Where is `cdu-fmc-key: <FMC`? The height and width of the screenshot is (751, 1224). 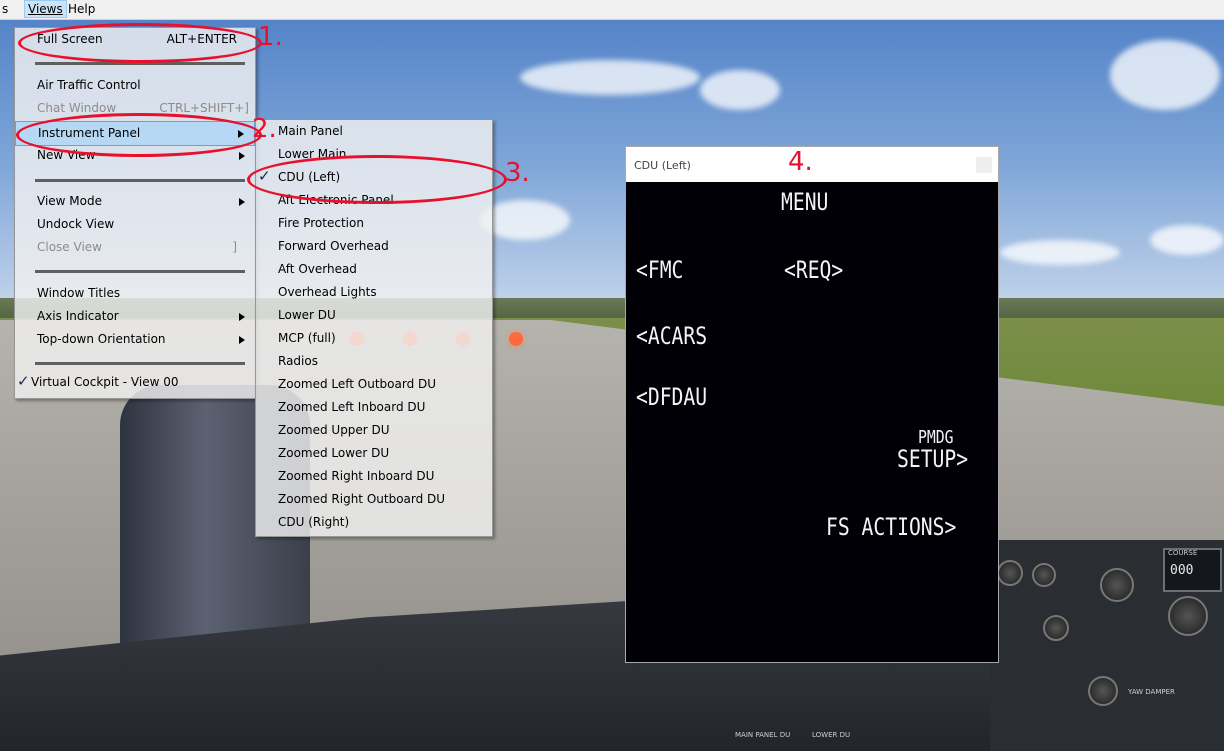
cdu-fmc-key: <FMC is located at coordinates (659, 270).